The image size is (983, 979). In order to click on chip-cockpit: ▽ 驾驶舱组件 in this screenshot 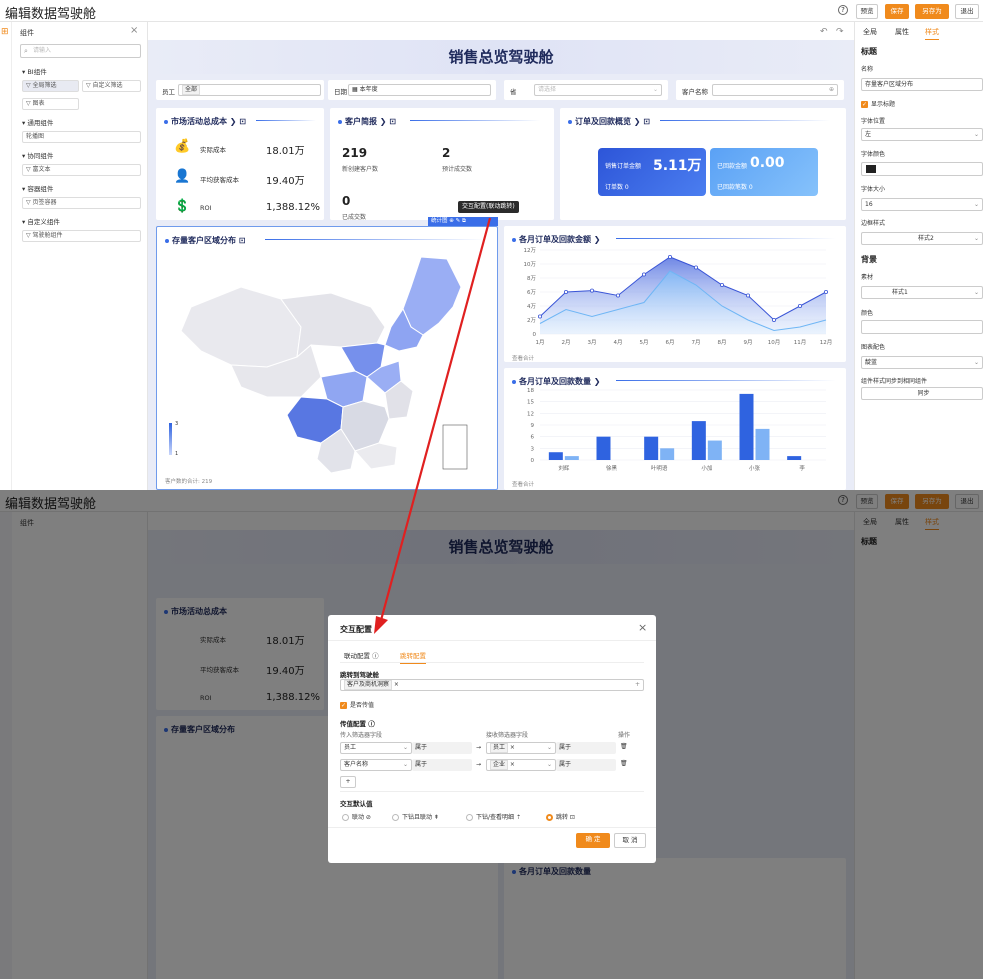, I will do `click(81, 236)`.